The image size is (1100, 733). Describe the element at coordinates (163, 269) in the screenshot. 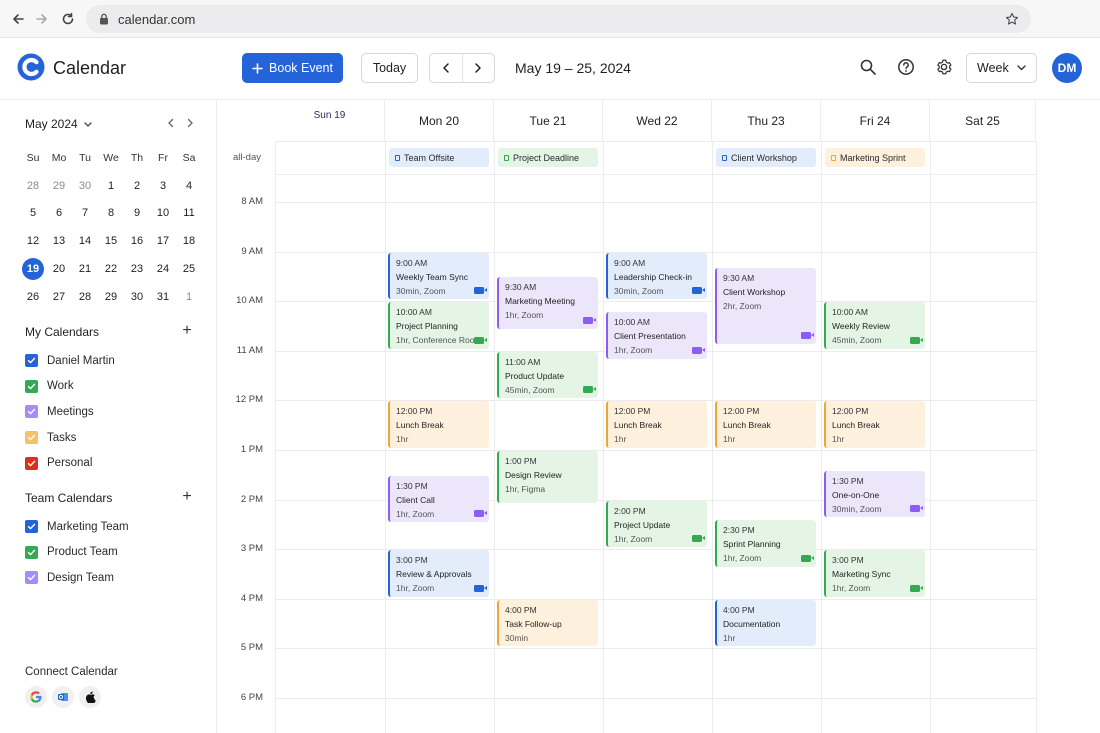

I see `mini-day: 24` at that location.